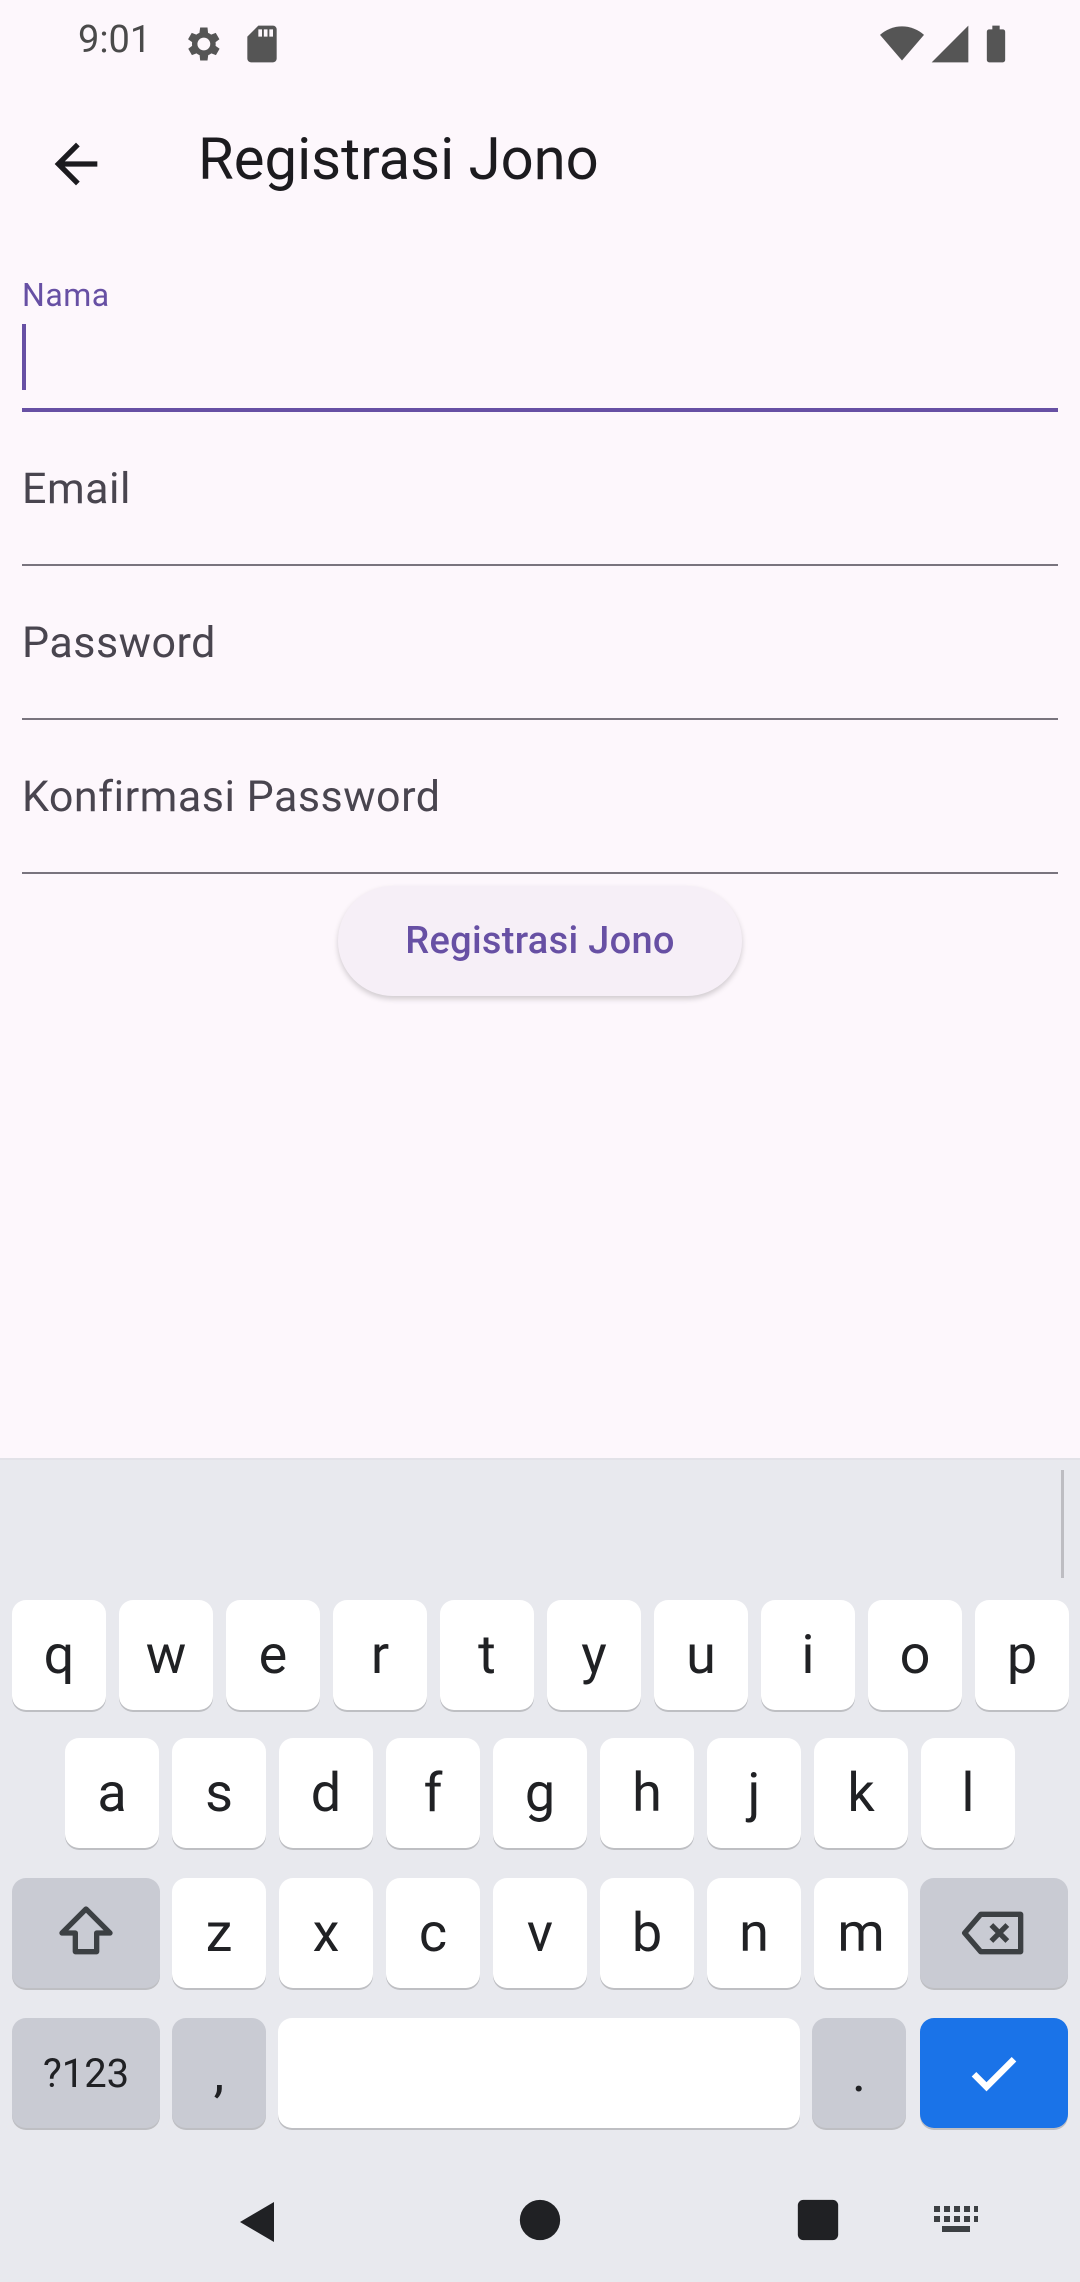  I want to click on key-n: n, so click(754, 1933).